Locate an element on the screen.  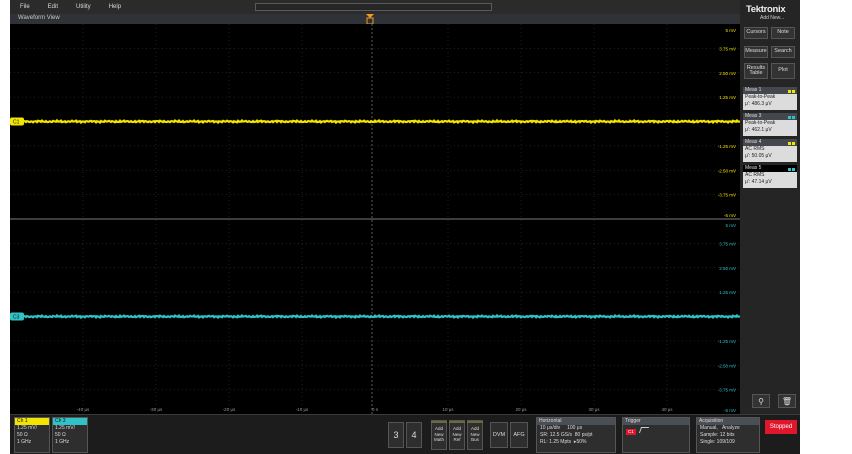
time-tick-label: 20 μs is located at coordinates (521, 409).